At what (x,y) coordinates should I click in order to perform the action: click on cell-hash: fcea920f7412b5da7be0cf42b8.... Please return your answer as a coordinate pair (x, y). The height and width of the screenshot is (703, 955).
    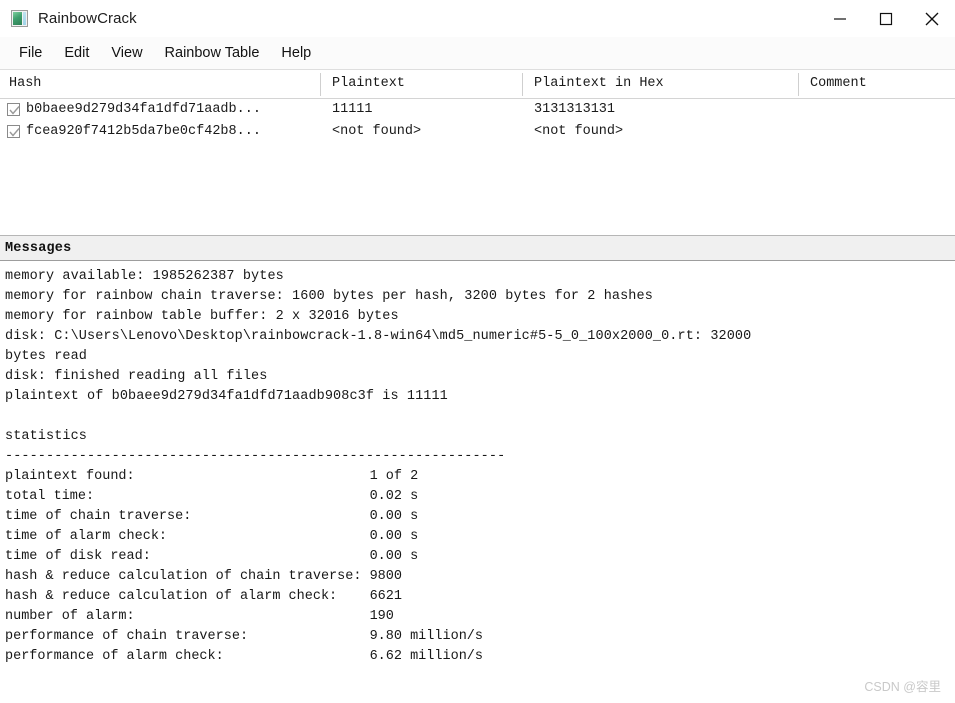
    Looking at the image, I should click on (143, 131).